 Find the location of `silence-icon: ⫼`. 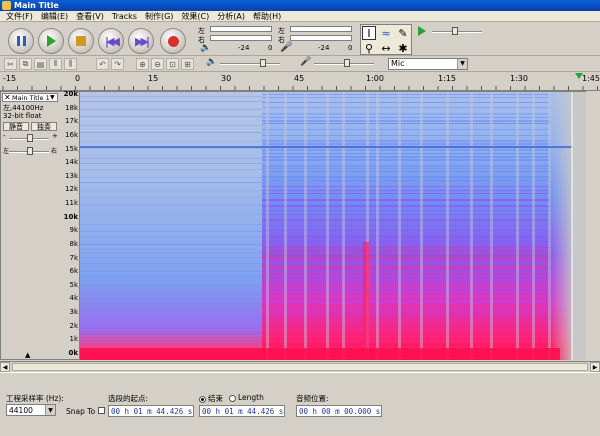

silence-icon: ⫼ is located at coordinates (70, 64).